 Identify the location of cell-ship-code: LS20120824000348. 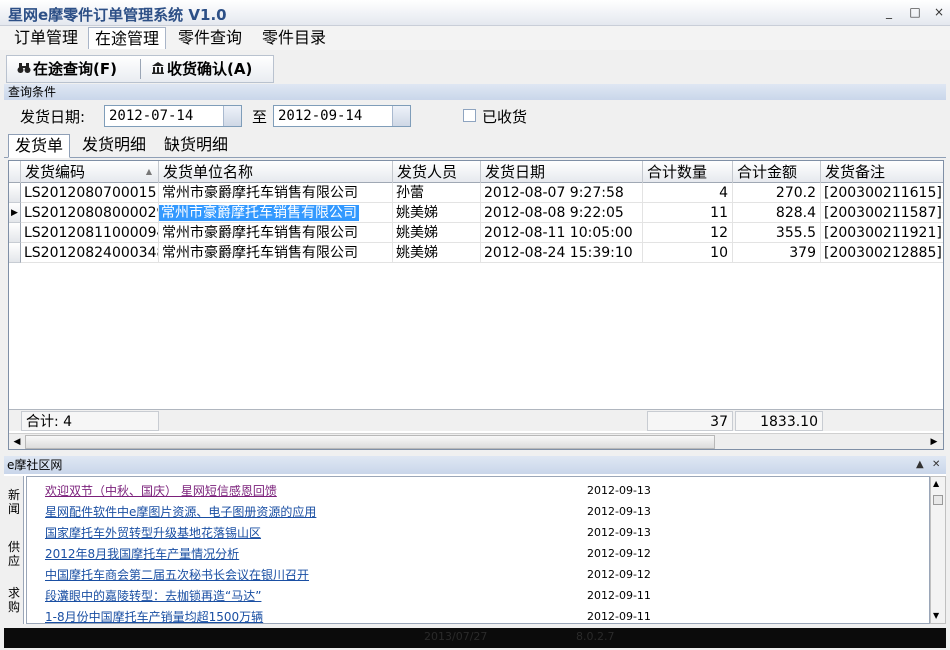
(90, 253).